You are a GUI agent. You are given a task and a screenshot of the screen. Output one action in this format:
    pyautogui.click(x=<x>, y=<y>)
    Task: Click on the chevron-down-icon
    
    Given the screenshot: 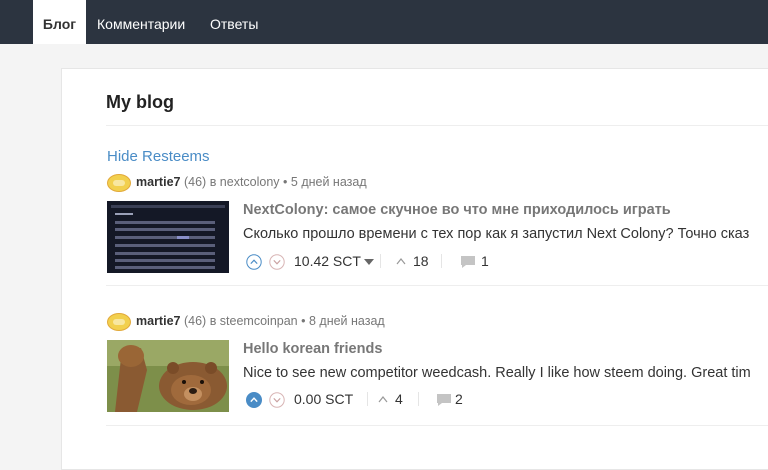 What is the action you would take?
    pyautogui.click(x=369, y=262)
    